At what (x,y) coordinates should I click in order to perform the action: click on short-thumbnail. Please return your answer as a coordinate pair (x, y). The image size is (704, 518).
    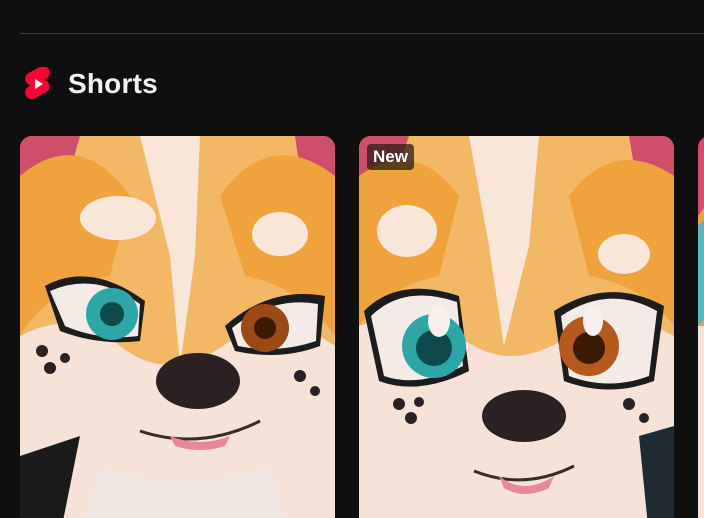
    Looking at the image, I should click on (701, 327).